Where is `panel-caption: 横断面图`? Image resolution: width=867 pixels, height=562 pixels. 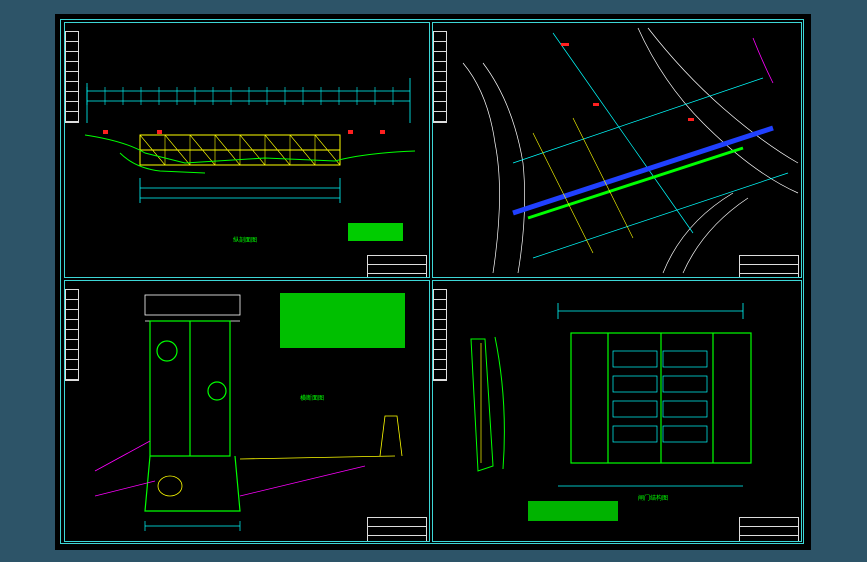
panel-caption: 横断面图 is located at coordinates (312, 398).